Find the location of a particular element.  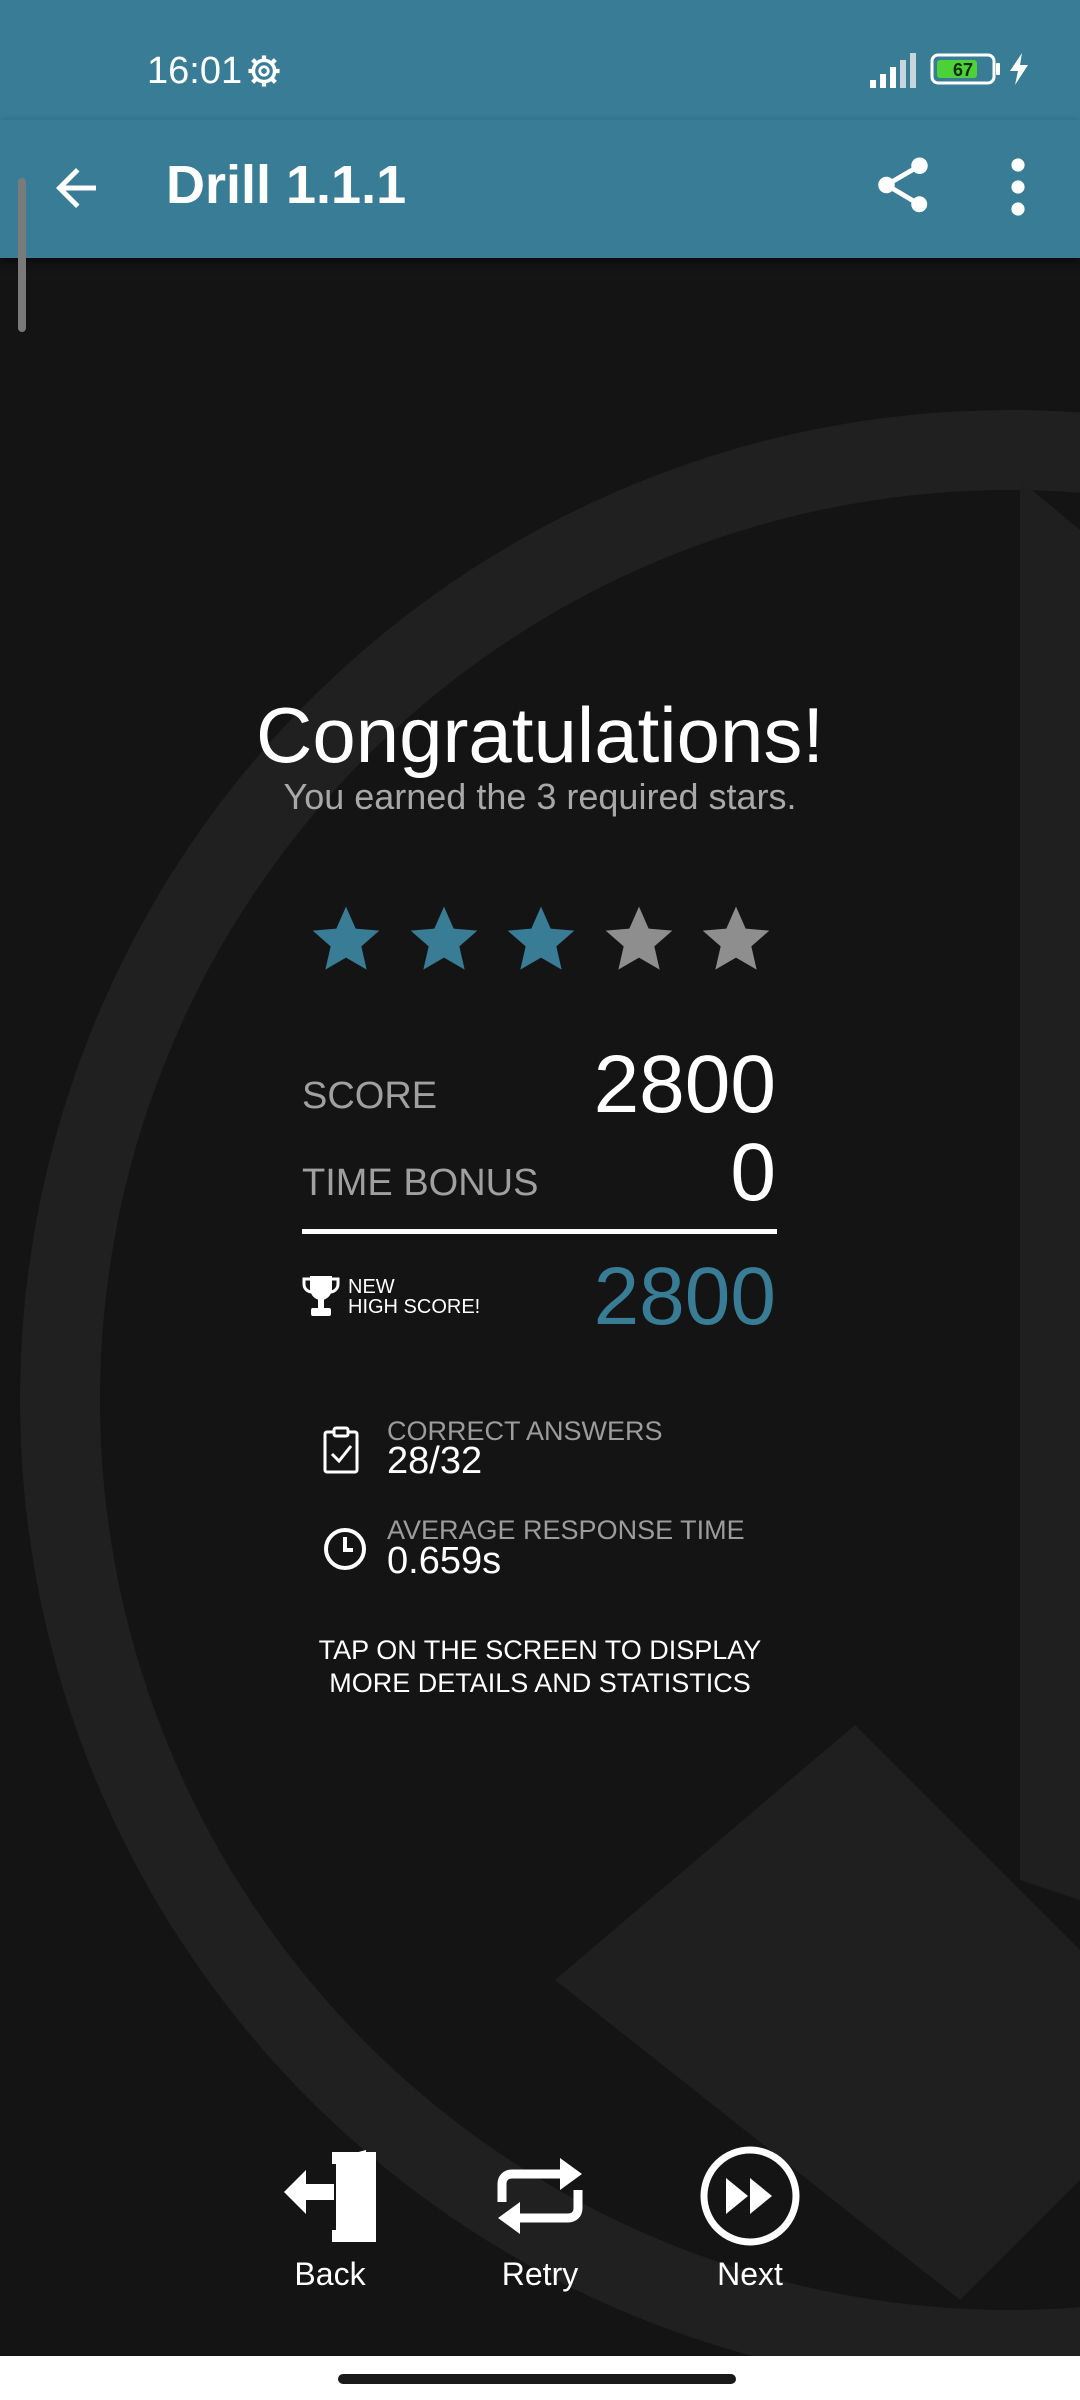

signal-icon is located at coordinates (893, 70).